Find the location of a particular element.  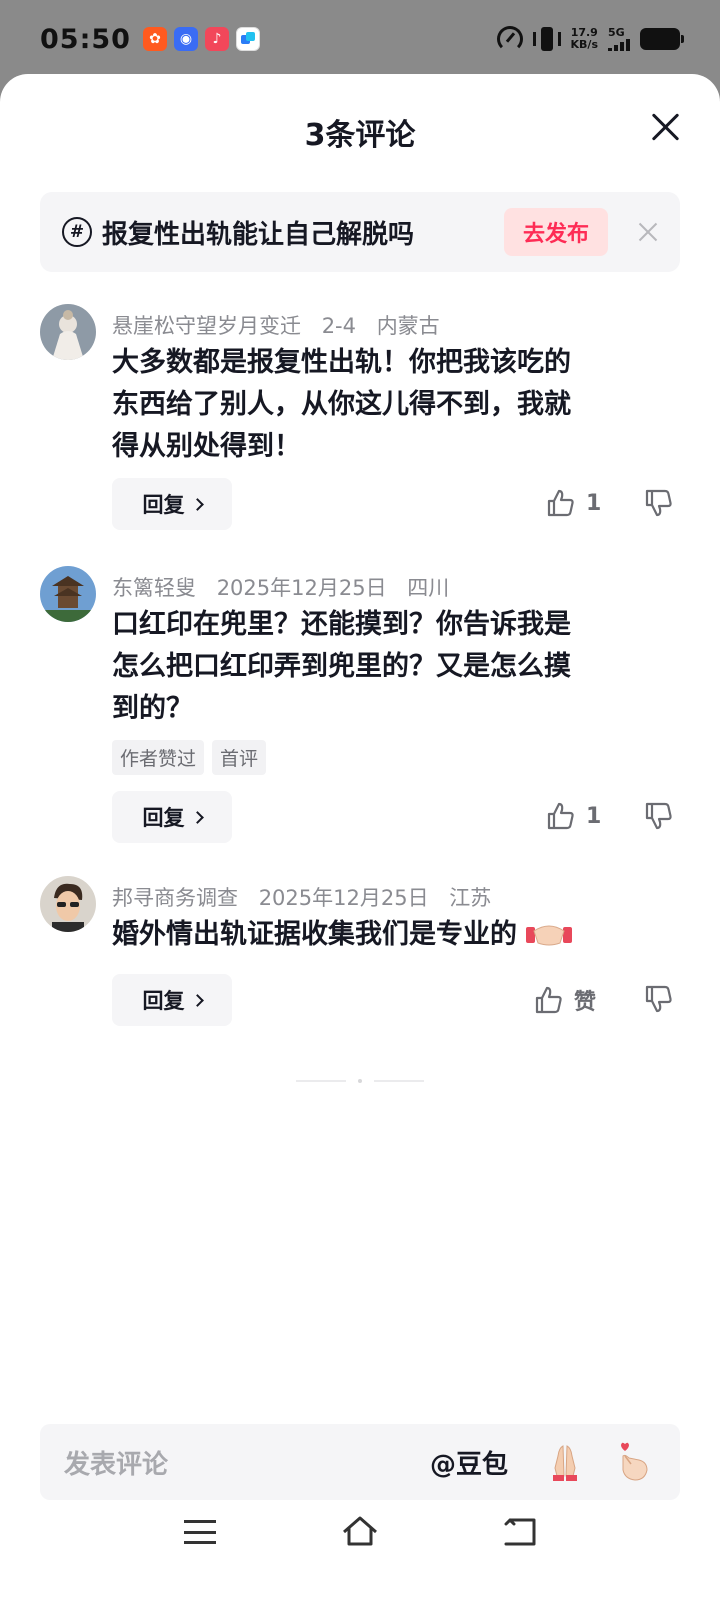

topic-text: 报复性出轨能让自己解脱吗 is located at coordinates (258, 232).